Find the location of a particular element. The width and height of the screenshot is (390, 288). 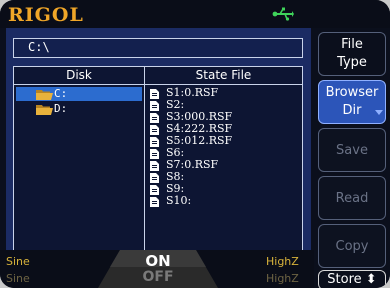

softkey-label: File is located at coordinates (352, 44).